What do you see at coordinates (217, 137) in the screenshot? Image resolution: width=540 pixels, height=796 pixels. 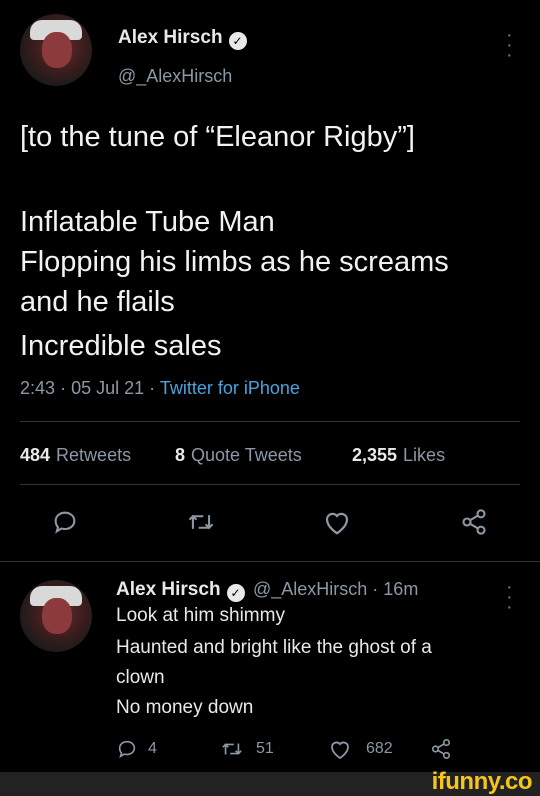 I see `tweet-text-line: [to the tune of “Eleanor Rigby”]` at bounding box center [217, 137].